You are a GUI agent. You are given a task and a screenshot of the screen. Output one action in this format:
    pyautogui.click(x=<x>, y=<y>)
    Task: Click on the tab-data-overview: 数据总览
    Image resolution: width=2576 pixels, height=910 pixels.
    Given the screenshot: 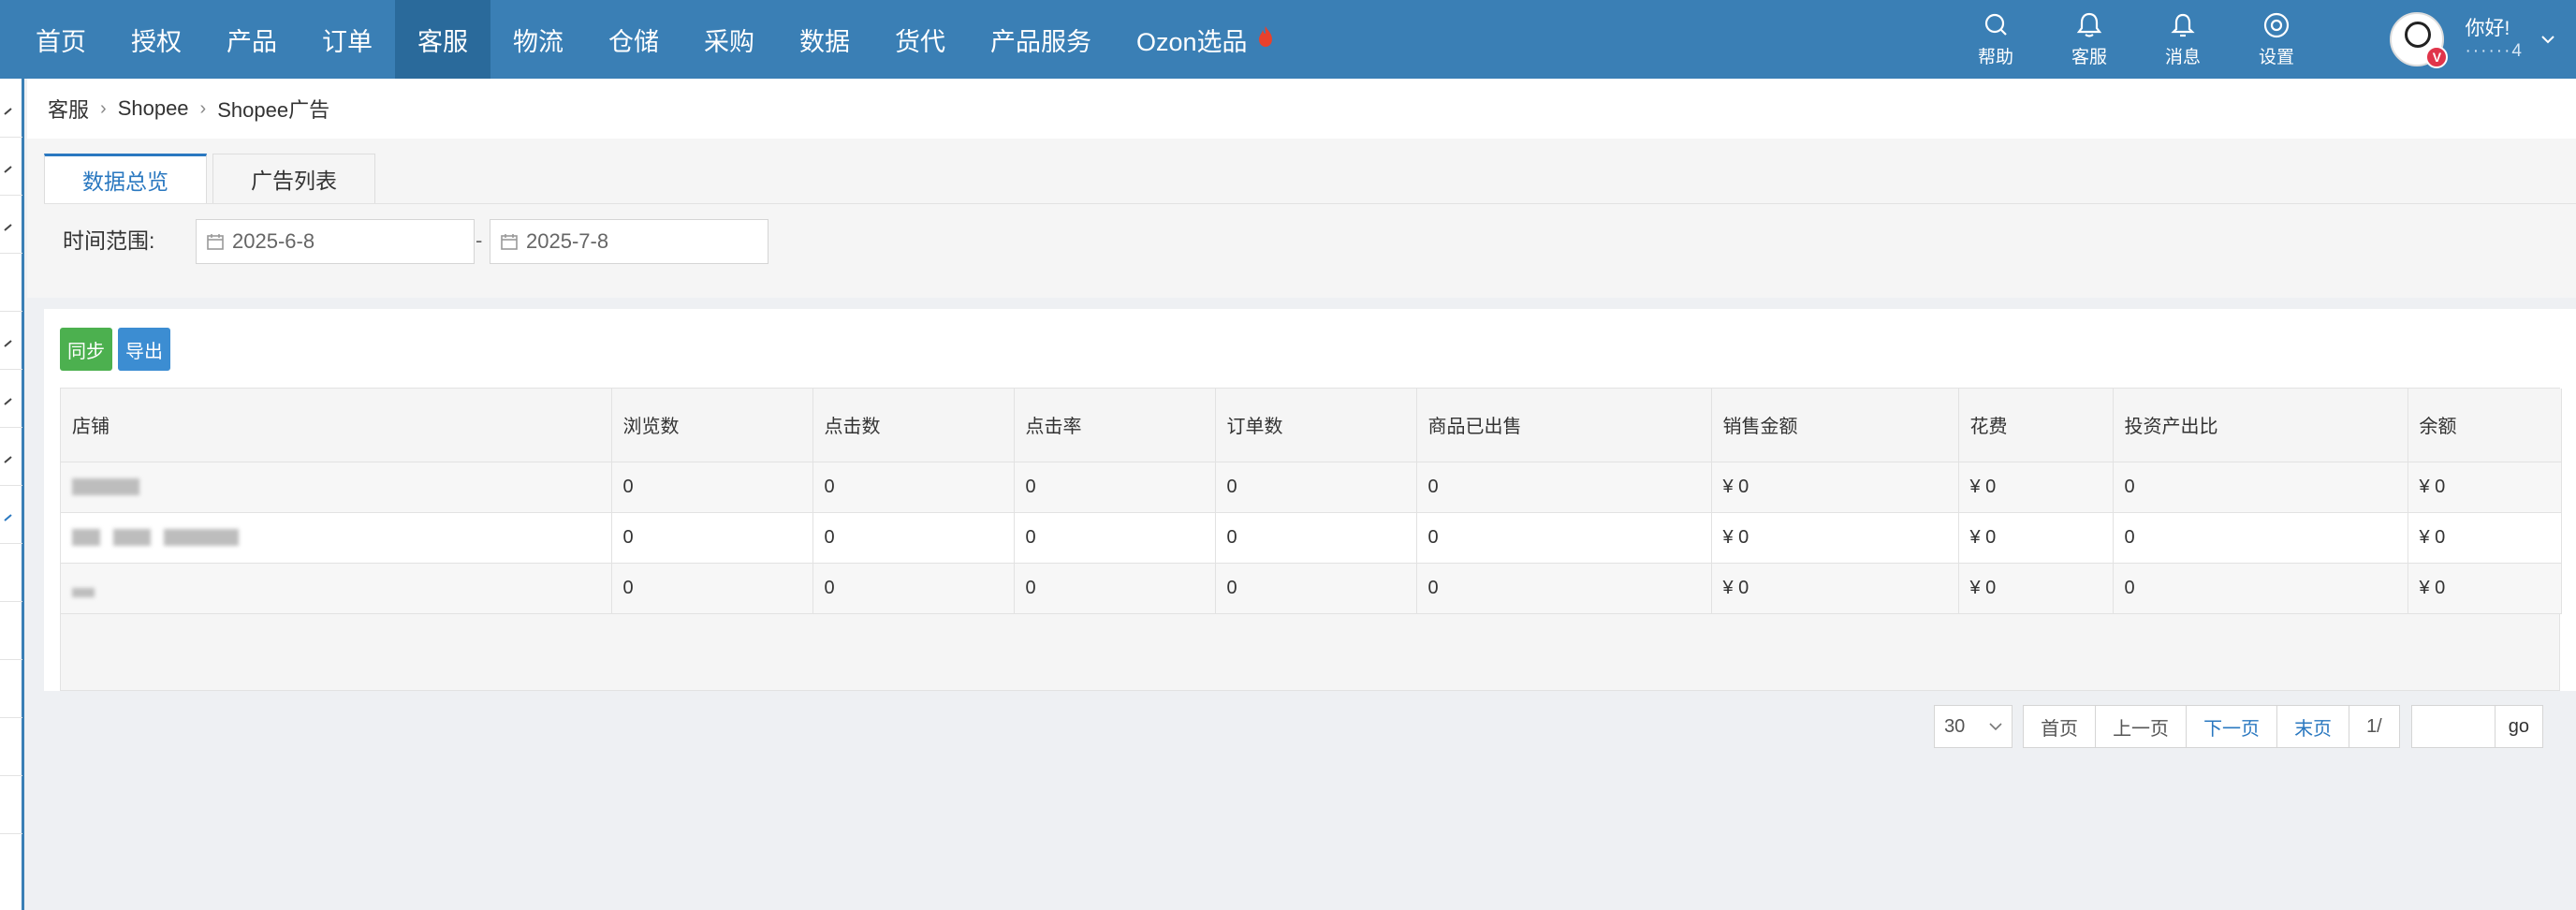 What is the action you would take?
    pyautogui.click(x=125, y=179)
    